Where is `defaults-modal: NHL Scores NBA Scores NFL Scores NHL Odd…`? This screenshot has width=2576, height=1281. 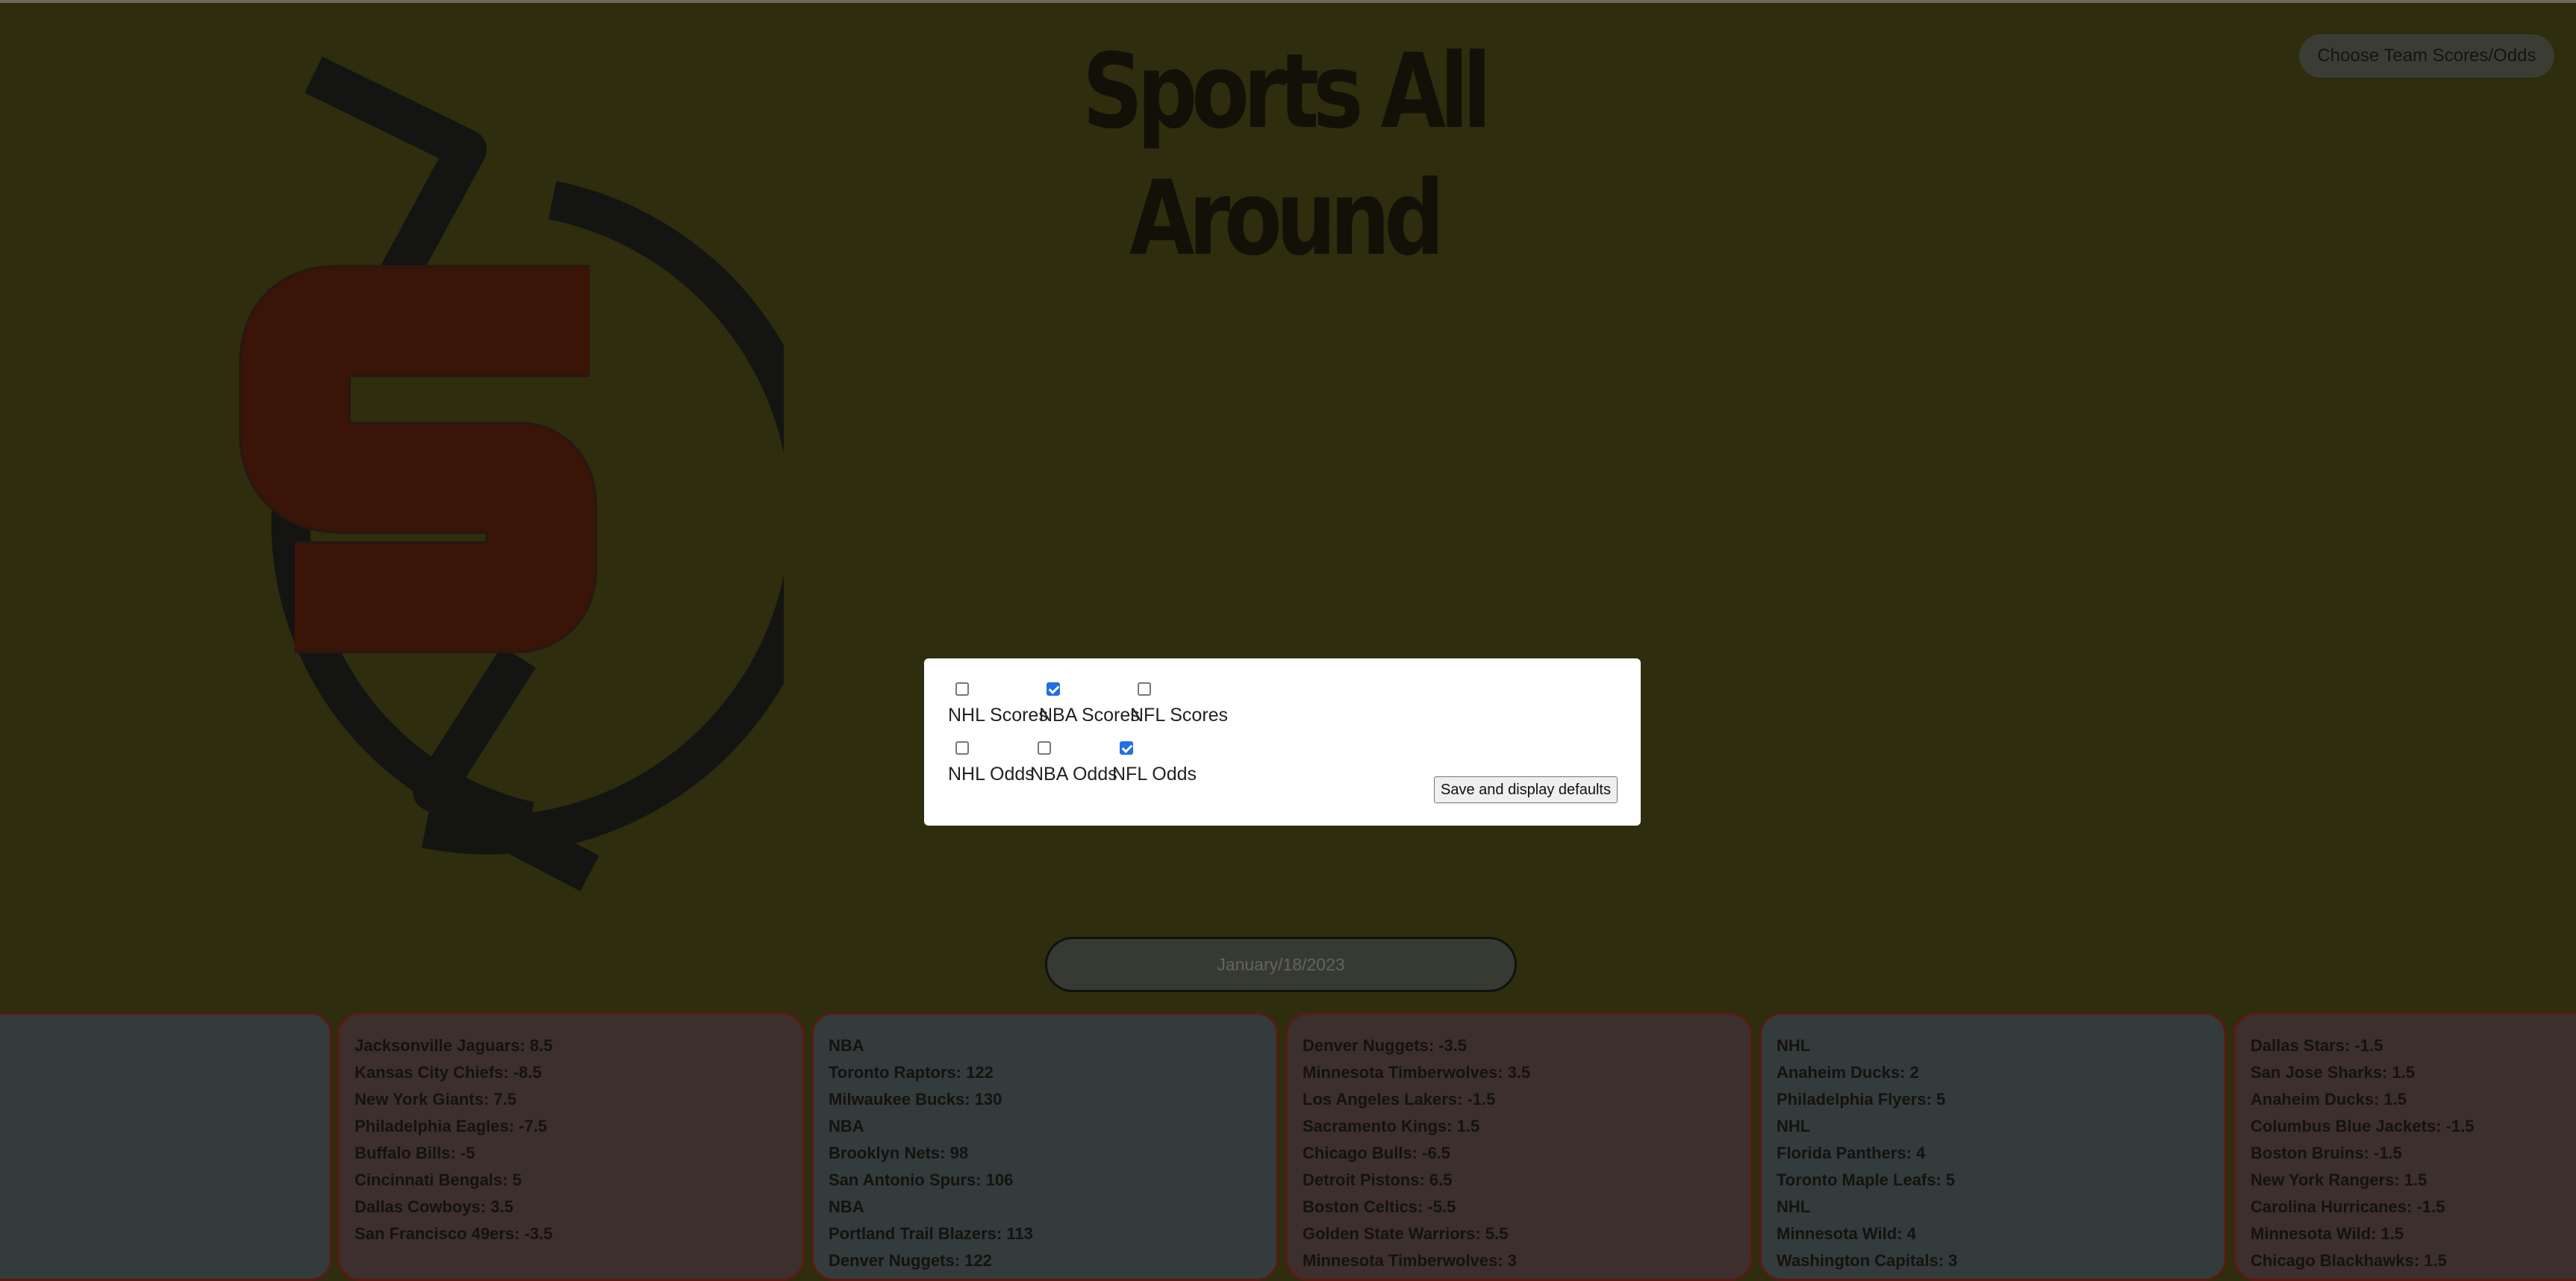 defaults-modal: NHL Scores NBA Scores NFL Scores NHL Odd… is located at coordinates (1282, 742).